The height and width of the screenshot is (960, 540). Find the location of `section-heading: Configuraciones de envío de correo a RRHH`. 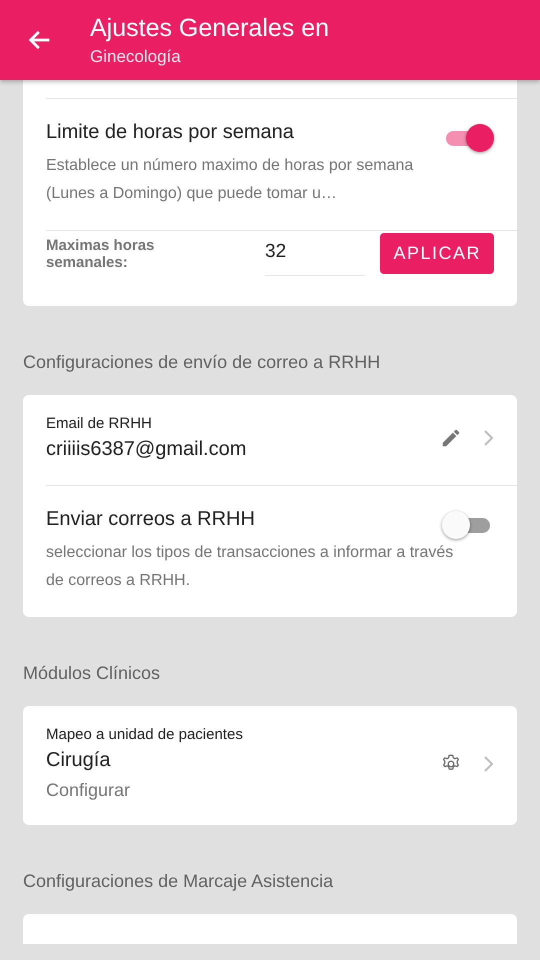

section-heading: Configuraciones de envío de correo a RRHH is located at coordinates (202, 362).